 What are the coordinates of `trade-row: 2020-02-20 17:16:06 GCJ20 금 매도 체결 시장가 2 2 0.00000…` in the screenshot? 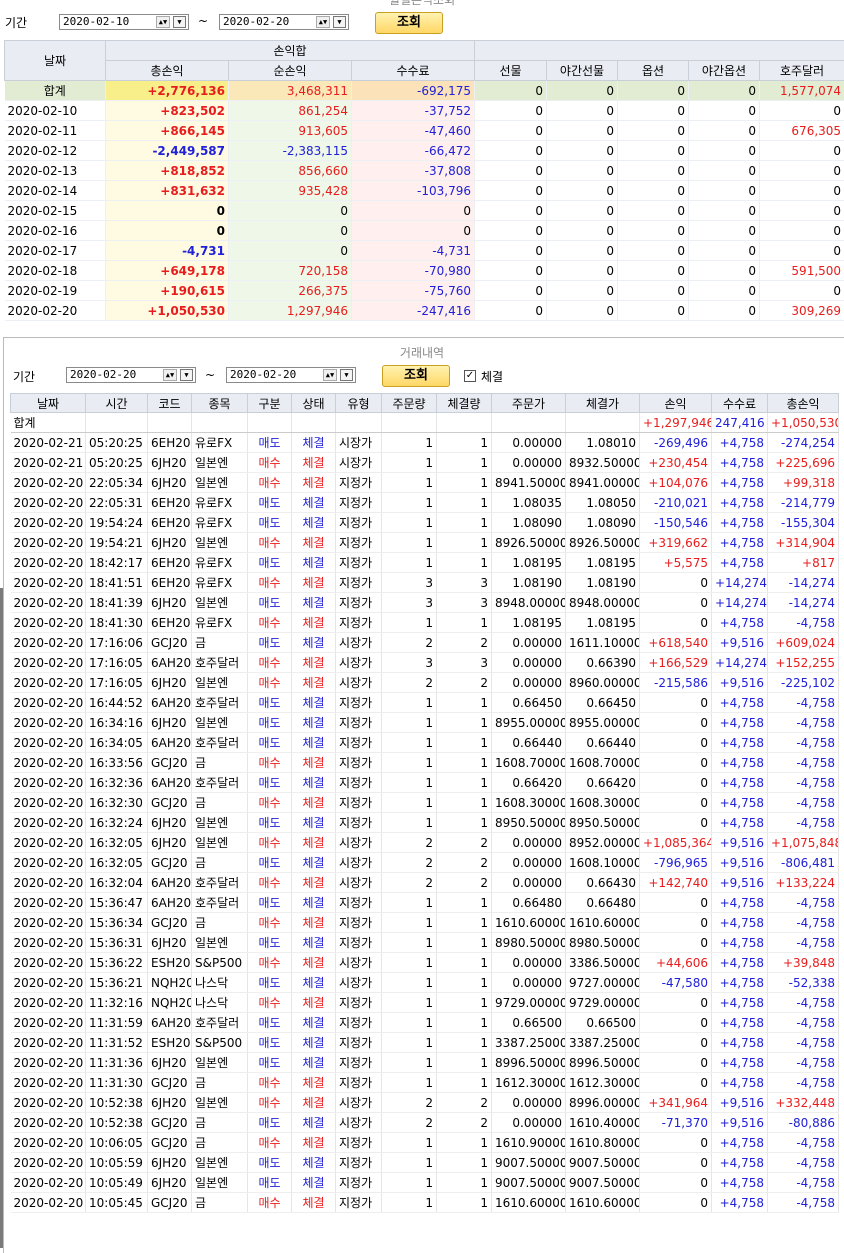 It's located at (424, 642).